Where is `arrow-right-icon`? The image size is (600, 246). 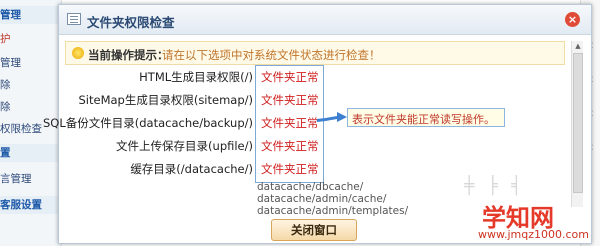 arrow-right-icon is located at coordinates (332, 117).